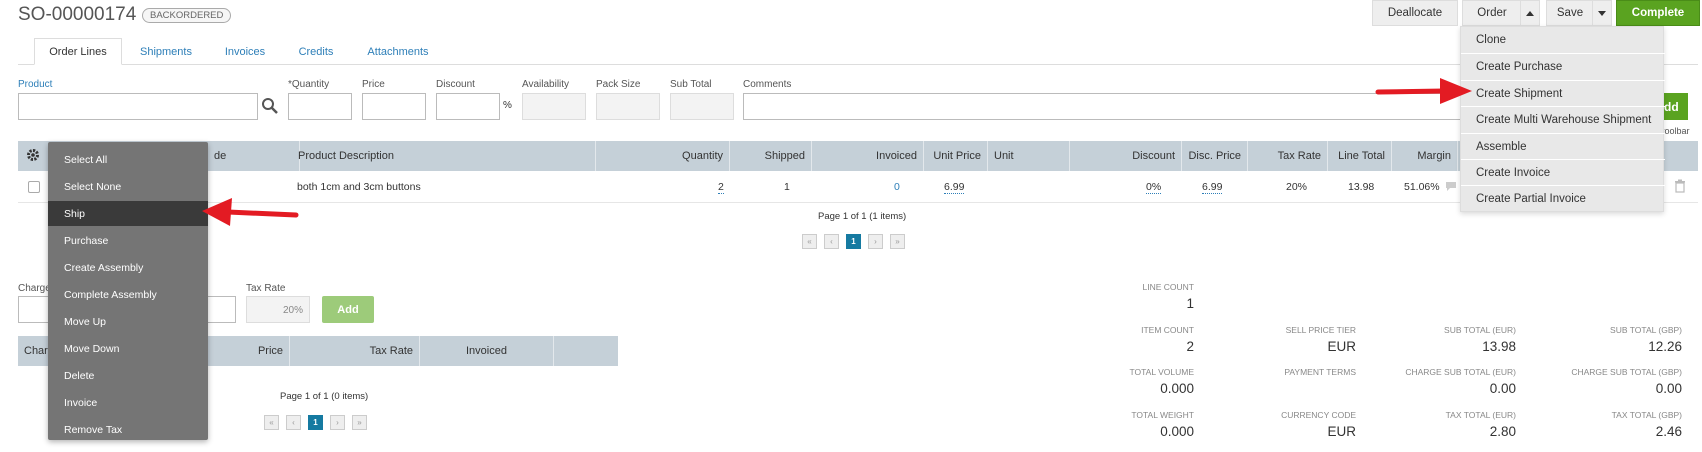 The image size is (1702, 452). What do you see at coordinates (1341, 346) in the screenshot?
I see `sell-price-tier-value: EUR` at bounding box center [1341, 346].